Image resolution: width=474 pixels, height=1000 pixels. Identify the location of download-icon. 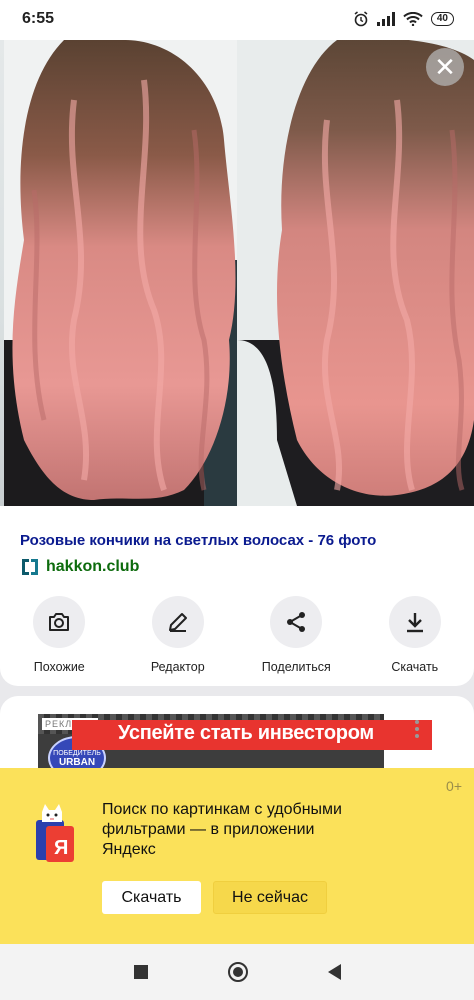
(414, 623).